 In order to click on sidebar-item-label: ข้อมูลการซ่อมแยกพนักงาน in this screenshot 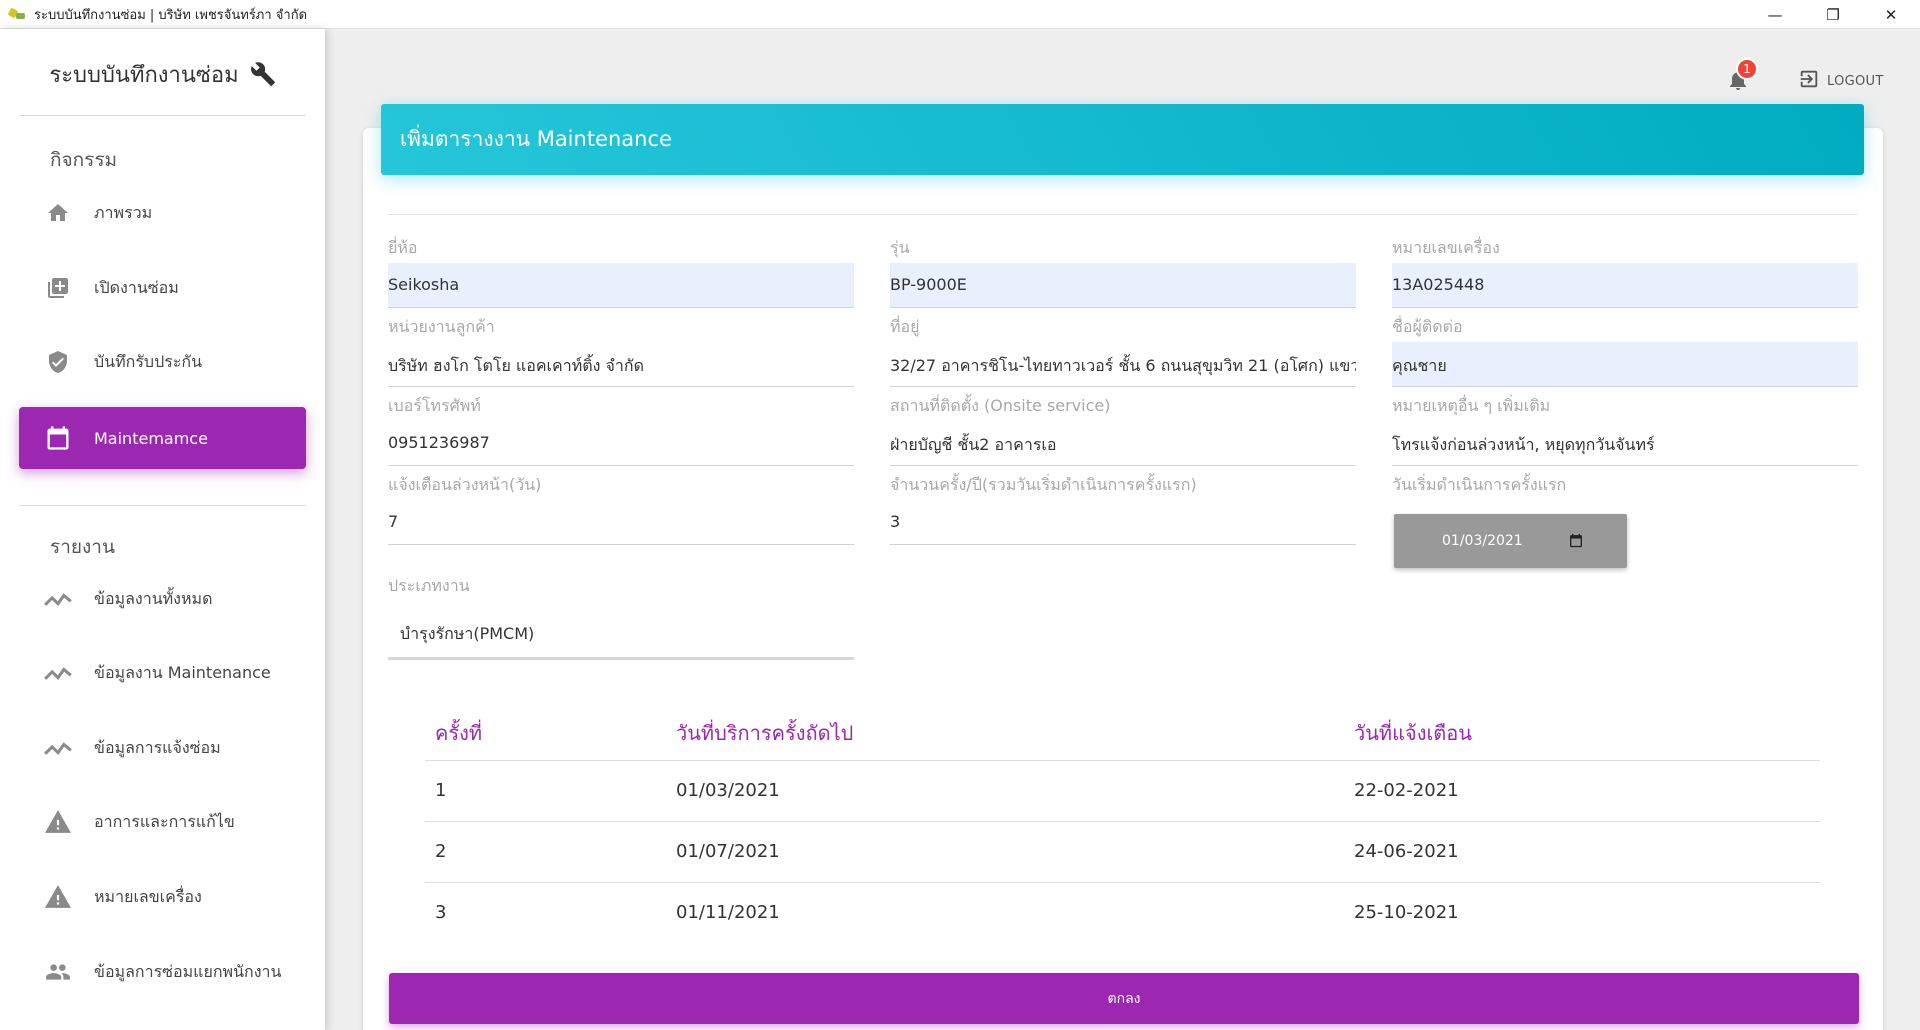, I will do `click(188, 971)`.